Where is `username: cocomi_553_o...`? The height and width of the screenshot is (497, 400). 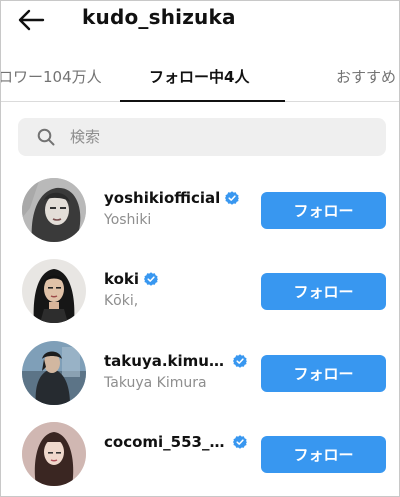 username: cocomi_553_o... is located at coordinates (166, 442).